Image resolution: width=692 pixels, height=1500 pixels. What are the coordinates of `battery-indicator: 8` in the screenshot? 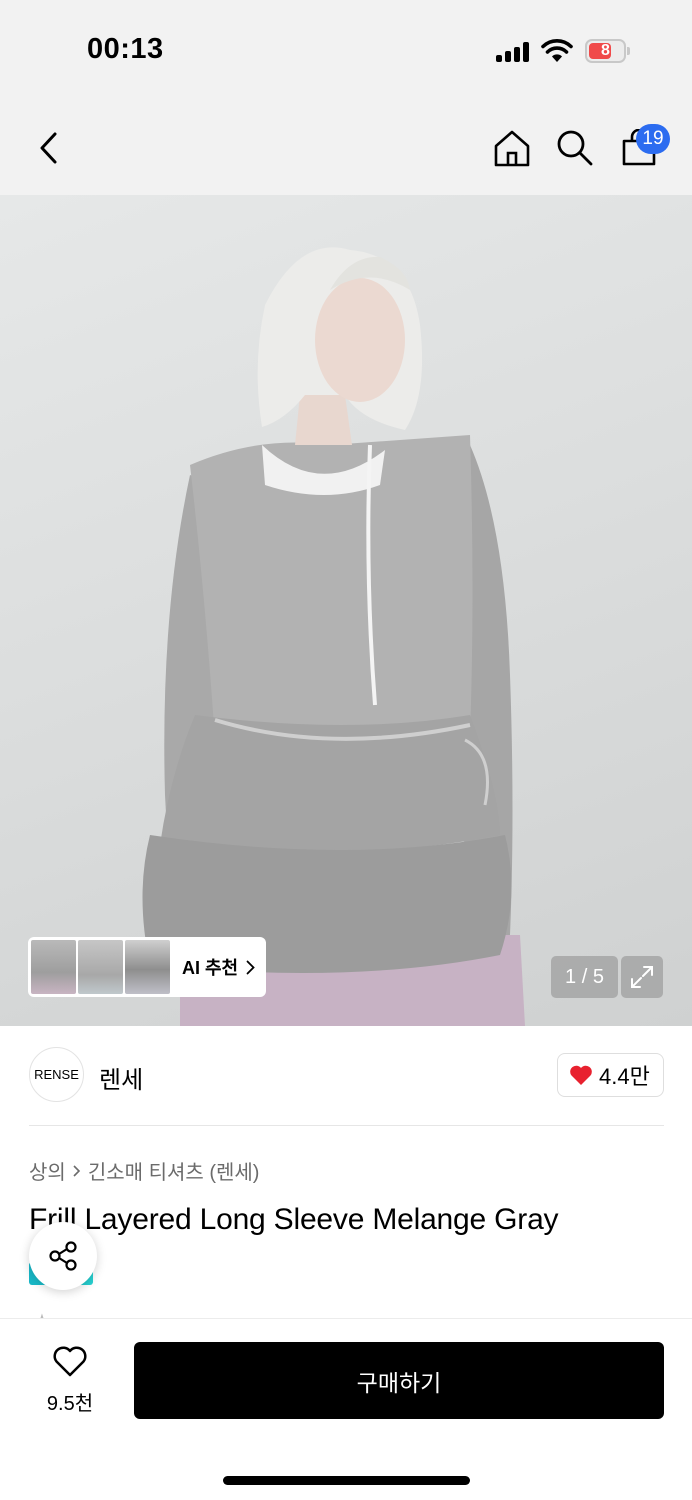 It's located at (607, 51).